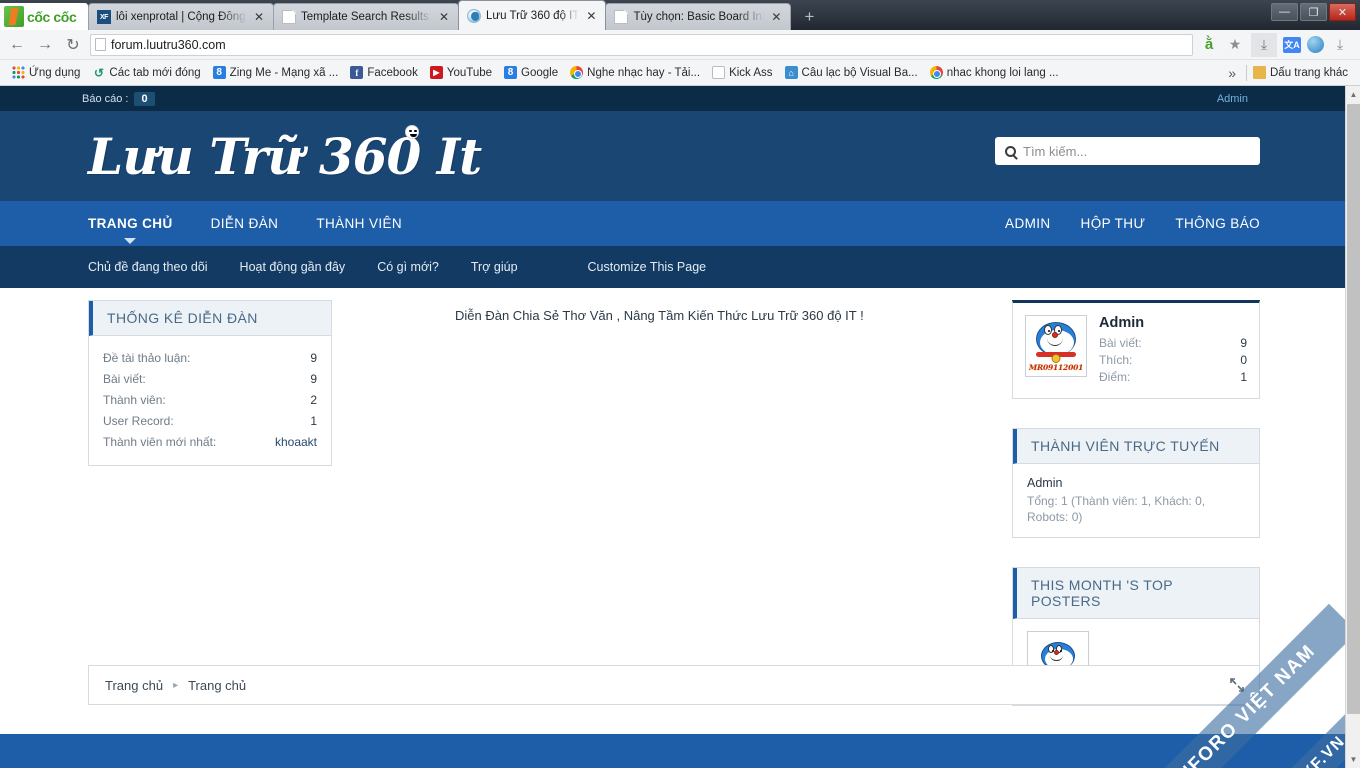  I want to click on profile-username: Admin, so click(1173, 323).